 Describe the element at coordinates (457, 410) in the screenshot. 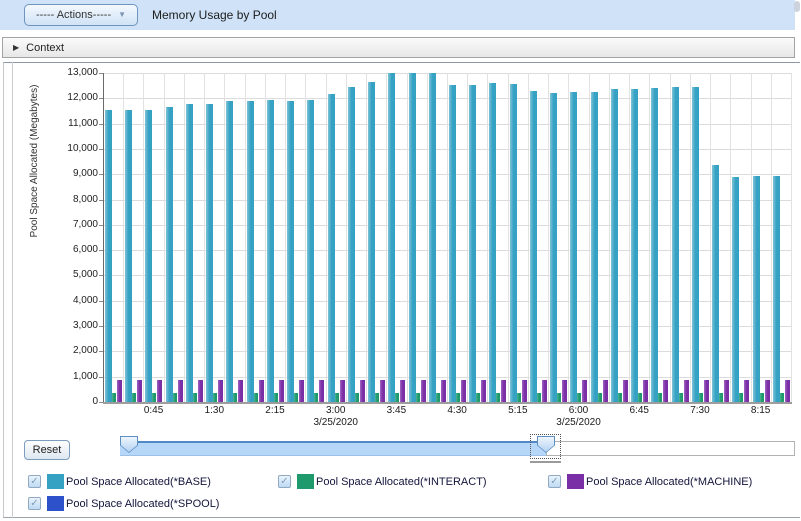

I see `x-axis-tick-label: 4:30` at that location.